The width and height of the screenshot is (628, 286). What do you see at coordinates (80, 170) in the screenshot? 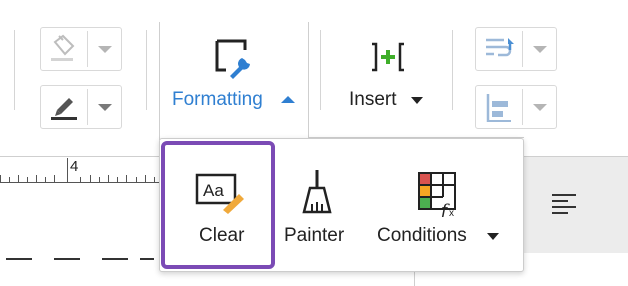
I see `ruler: 4` at bounding box center [80, 170].